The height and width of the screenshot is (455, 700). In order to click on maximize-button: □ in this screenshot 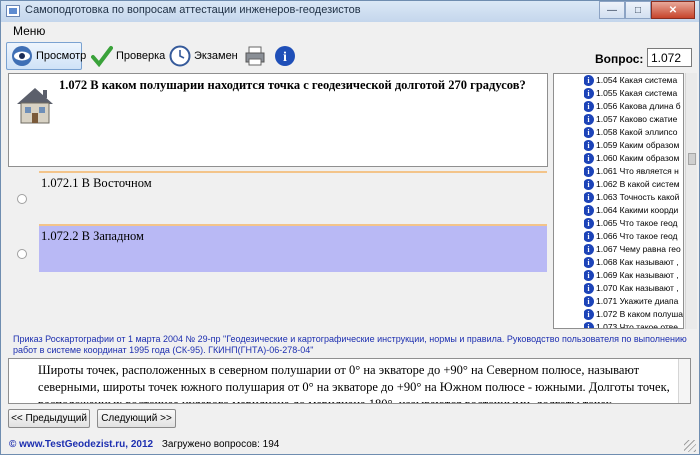, I will do `click(638, 10)`.